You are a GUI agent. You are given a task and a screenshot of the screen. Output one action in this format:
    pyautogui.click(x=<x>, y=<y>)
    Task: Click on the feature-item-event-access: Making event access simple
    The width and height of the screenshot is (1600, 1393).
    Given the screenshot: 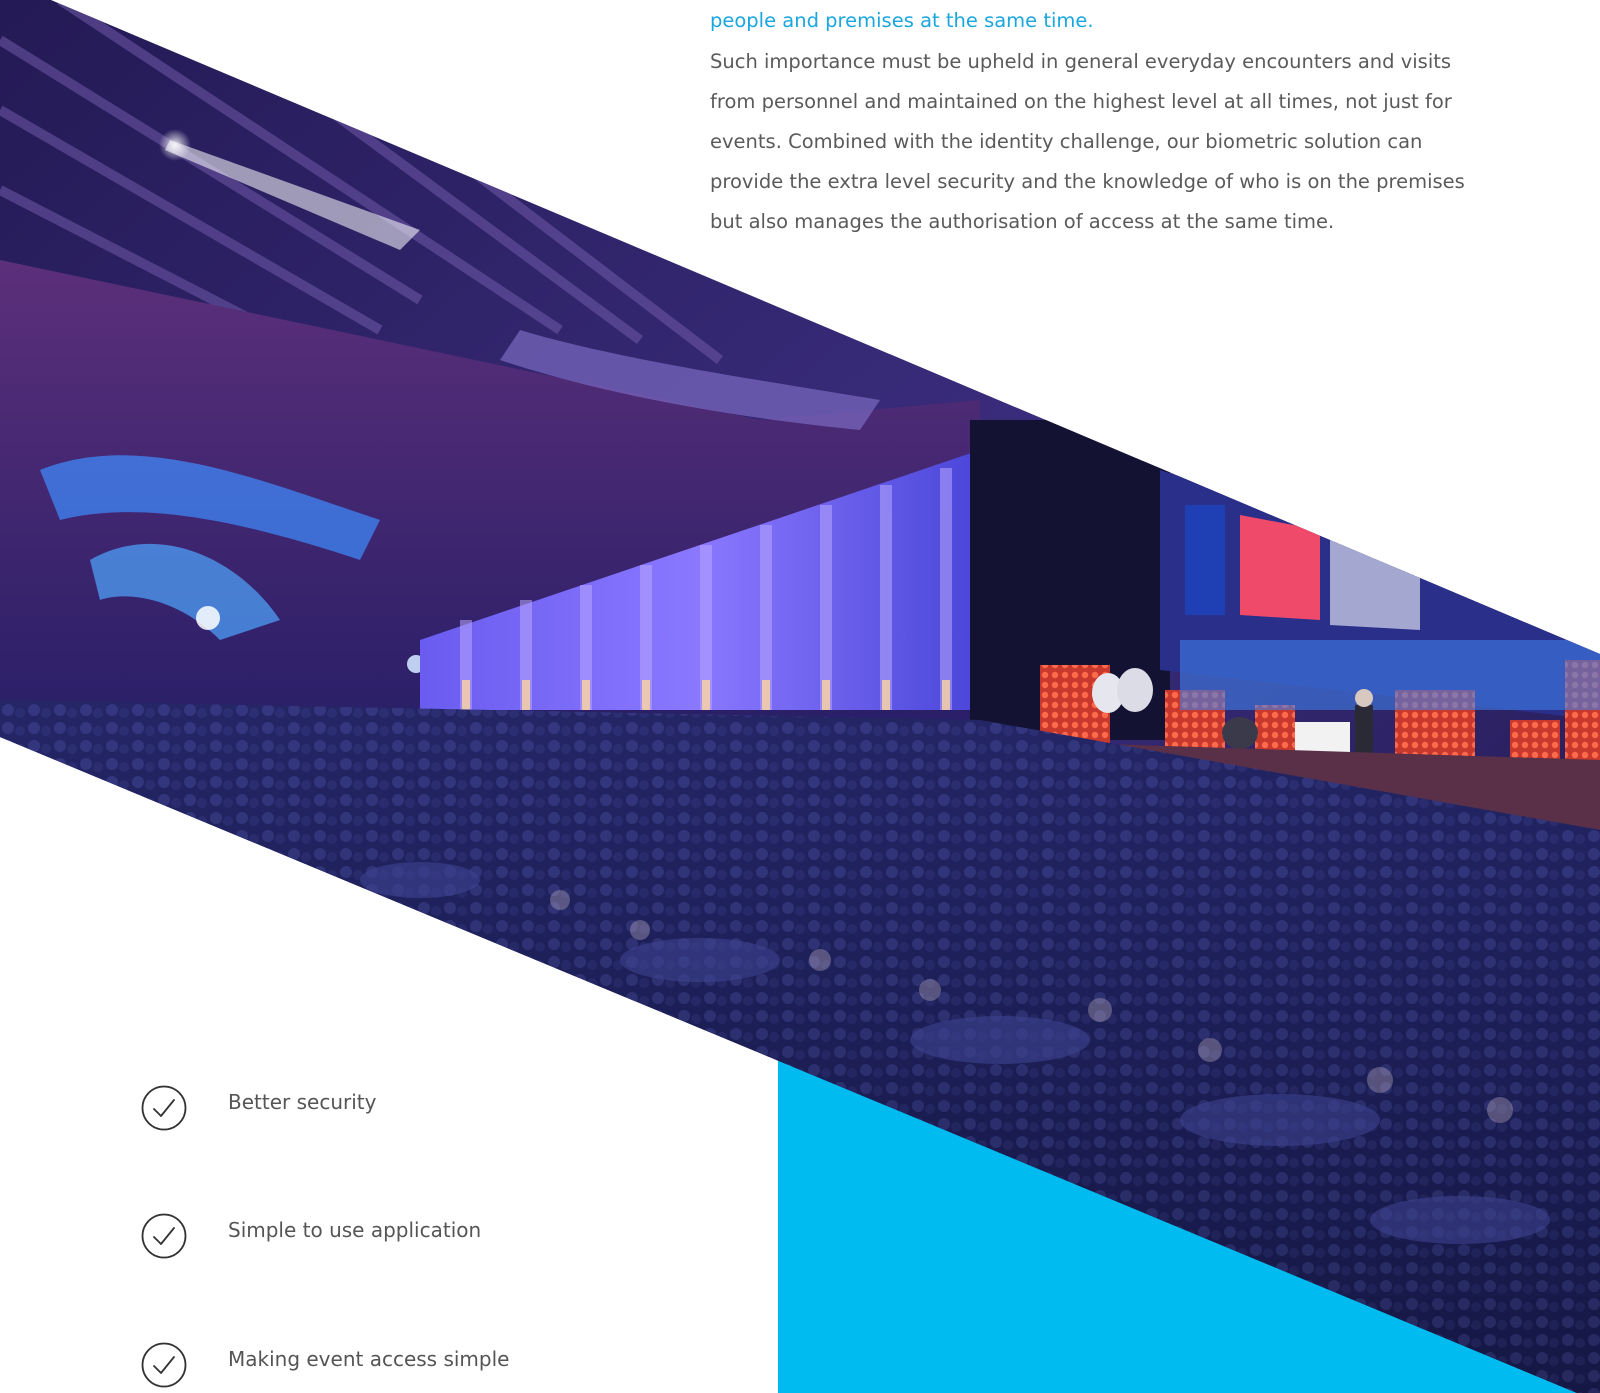 What is the action you would take?
    pyautogui.click(x=421, y=1366)
    